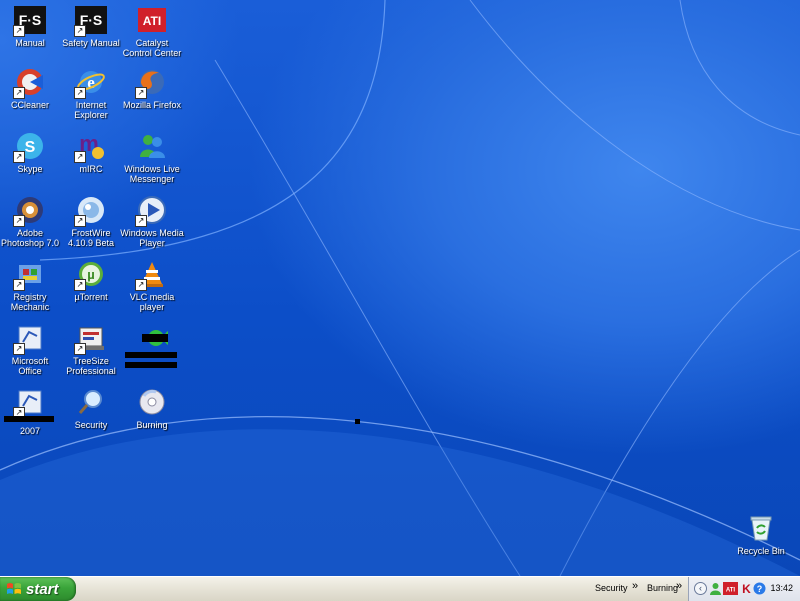  Describe the element at coordinates (30, 431) in the screenshot. I see `icon-label: 2007` at that location.